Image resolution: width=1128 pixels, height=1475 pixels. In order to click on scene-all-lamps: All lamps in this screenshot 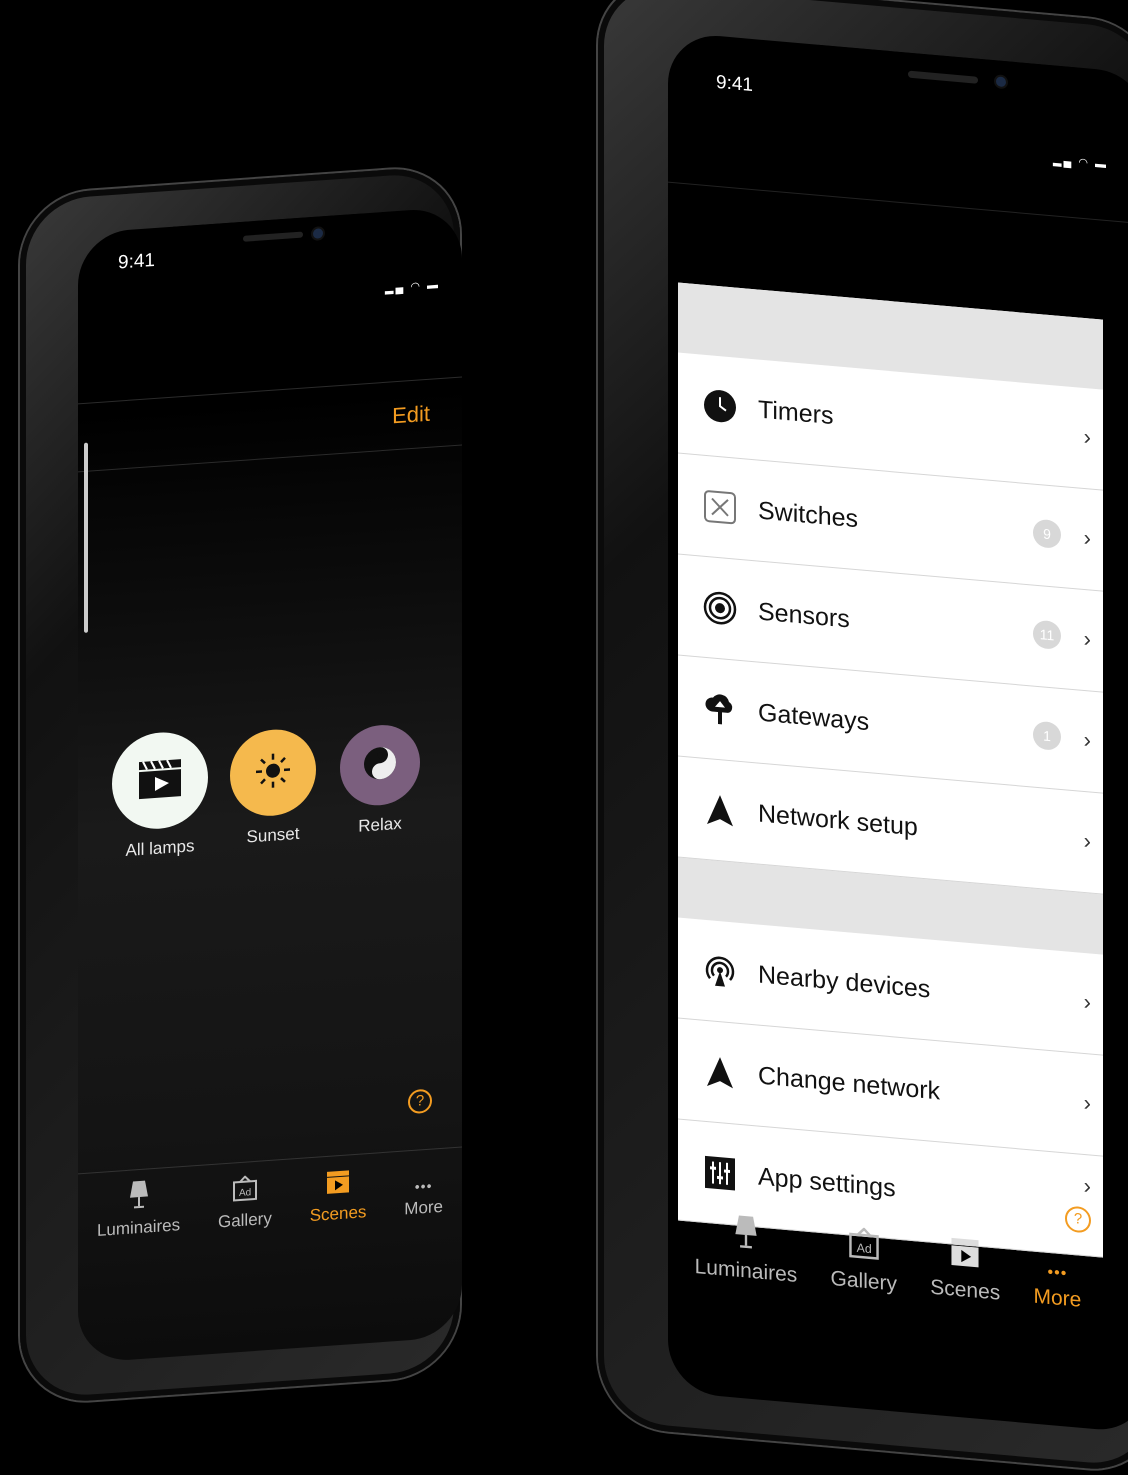, I will do `click(160, 795)`.